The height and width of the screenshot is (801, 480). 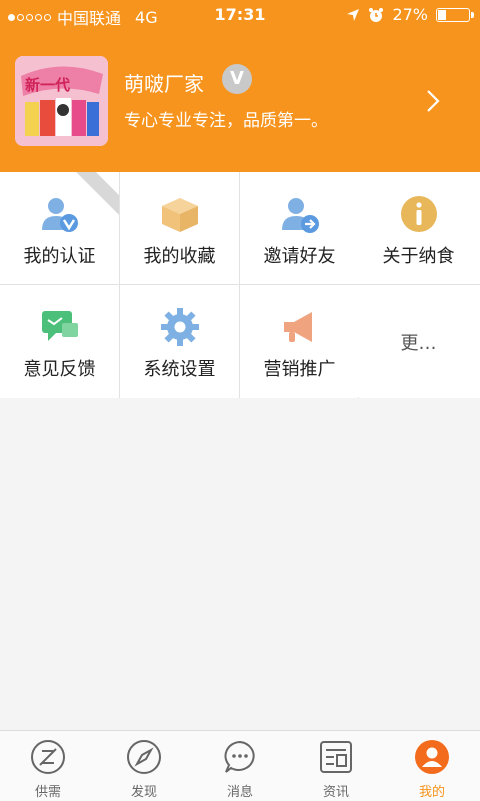 I want to click on battery-icon, so click(x=455, y=14).